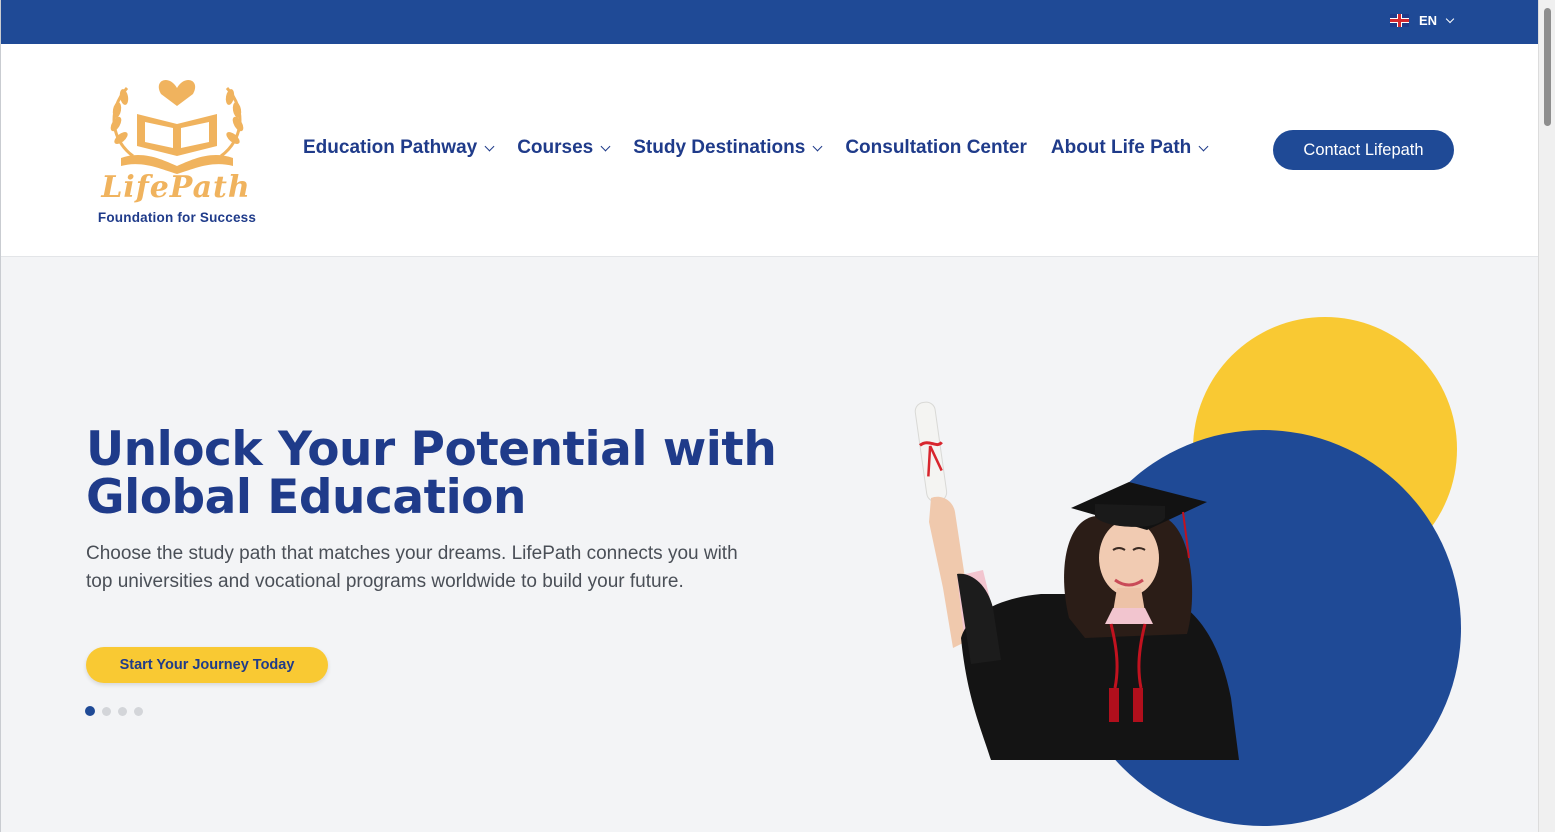 This screenshot has height=832, width=1555. What do you see at coordinates (1121, 147) in the screenshot?
I see `nav-label: About Life Path` at bounding box center [1121, 147].